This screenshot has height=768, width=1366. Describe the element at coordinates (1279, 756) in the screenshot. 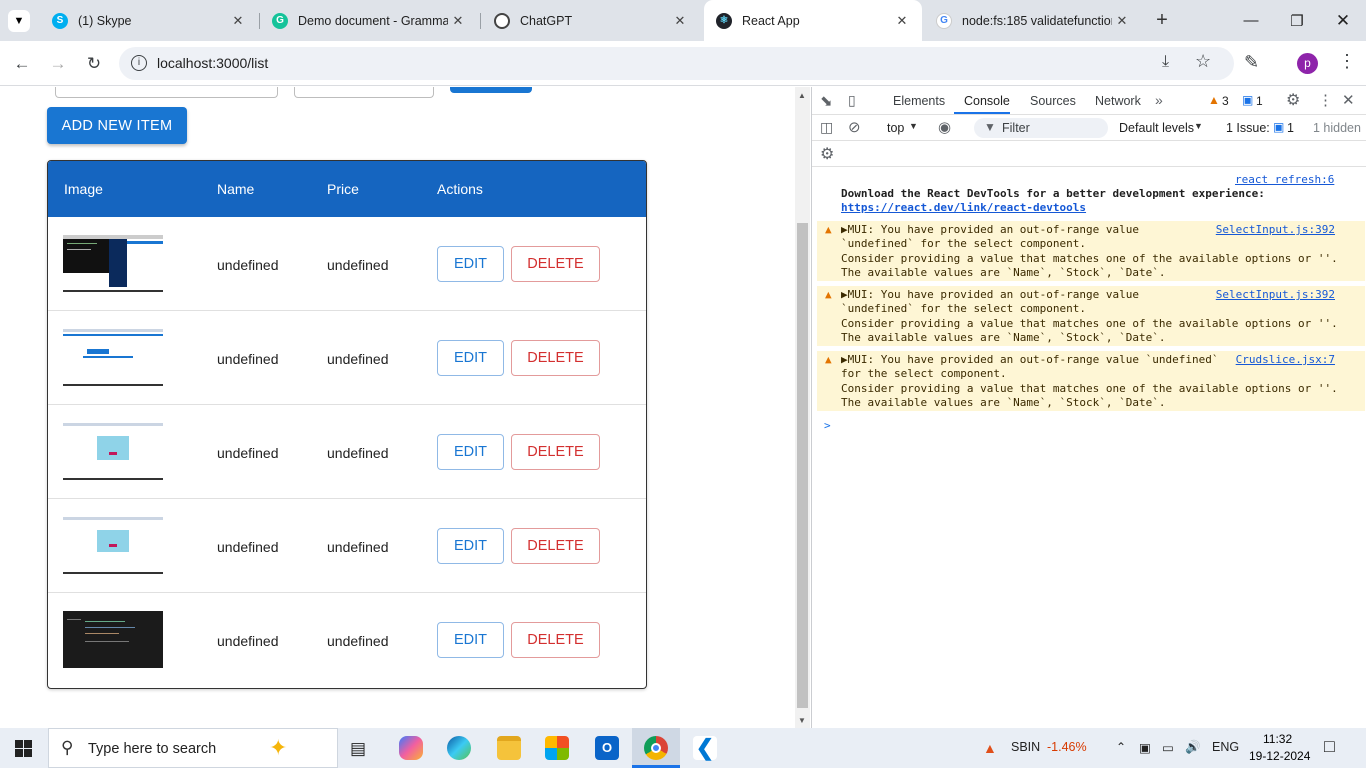

I see `clock-date: 19-12-2024` at that location.